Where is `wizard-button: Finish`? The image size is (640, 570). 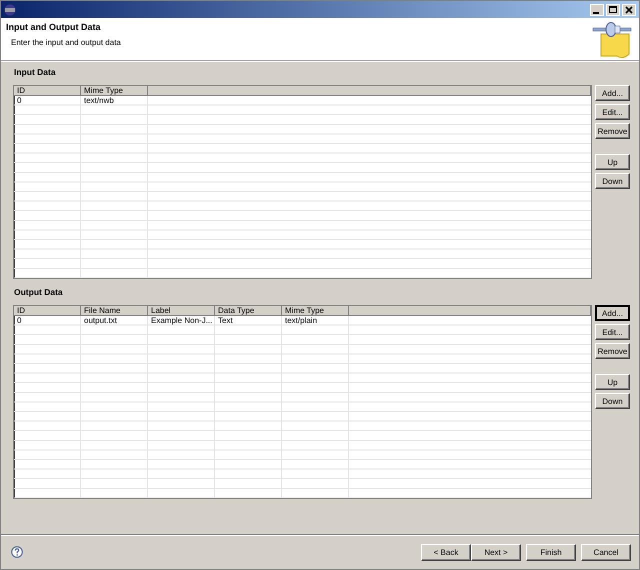
wizard-button: Finish is located at coordinates (551, 552).